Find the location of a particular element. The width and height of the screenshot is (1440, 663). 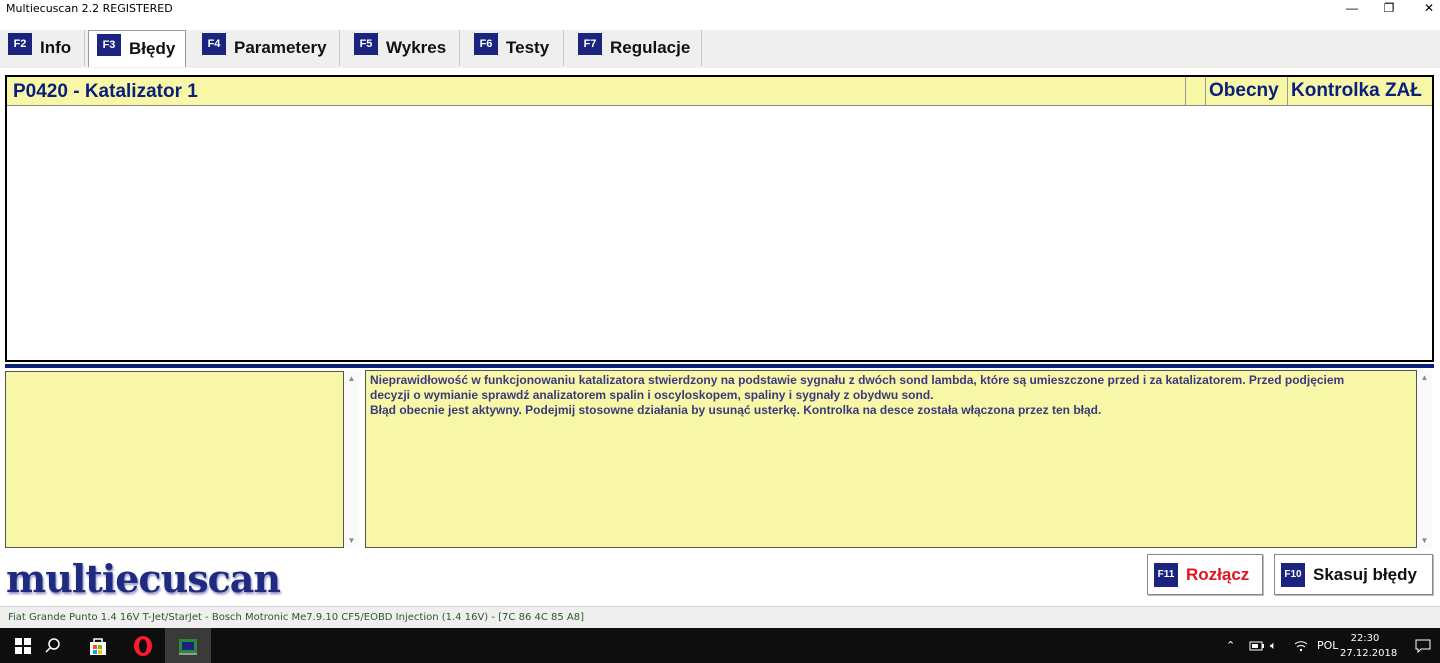

fault-detail-panel is located at coordinates (174, 459).